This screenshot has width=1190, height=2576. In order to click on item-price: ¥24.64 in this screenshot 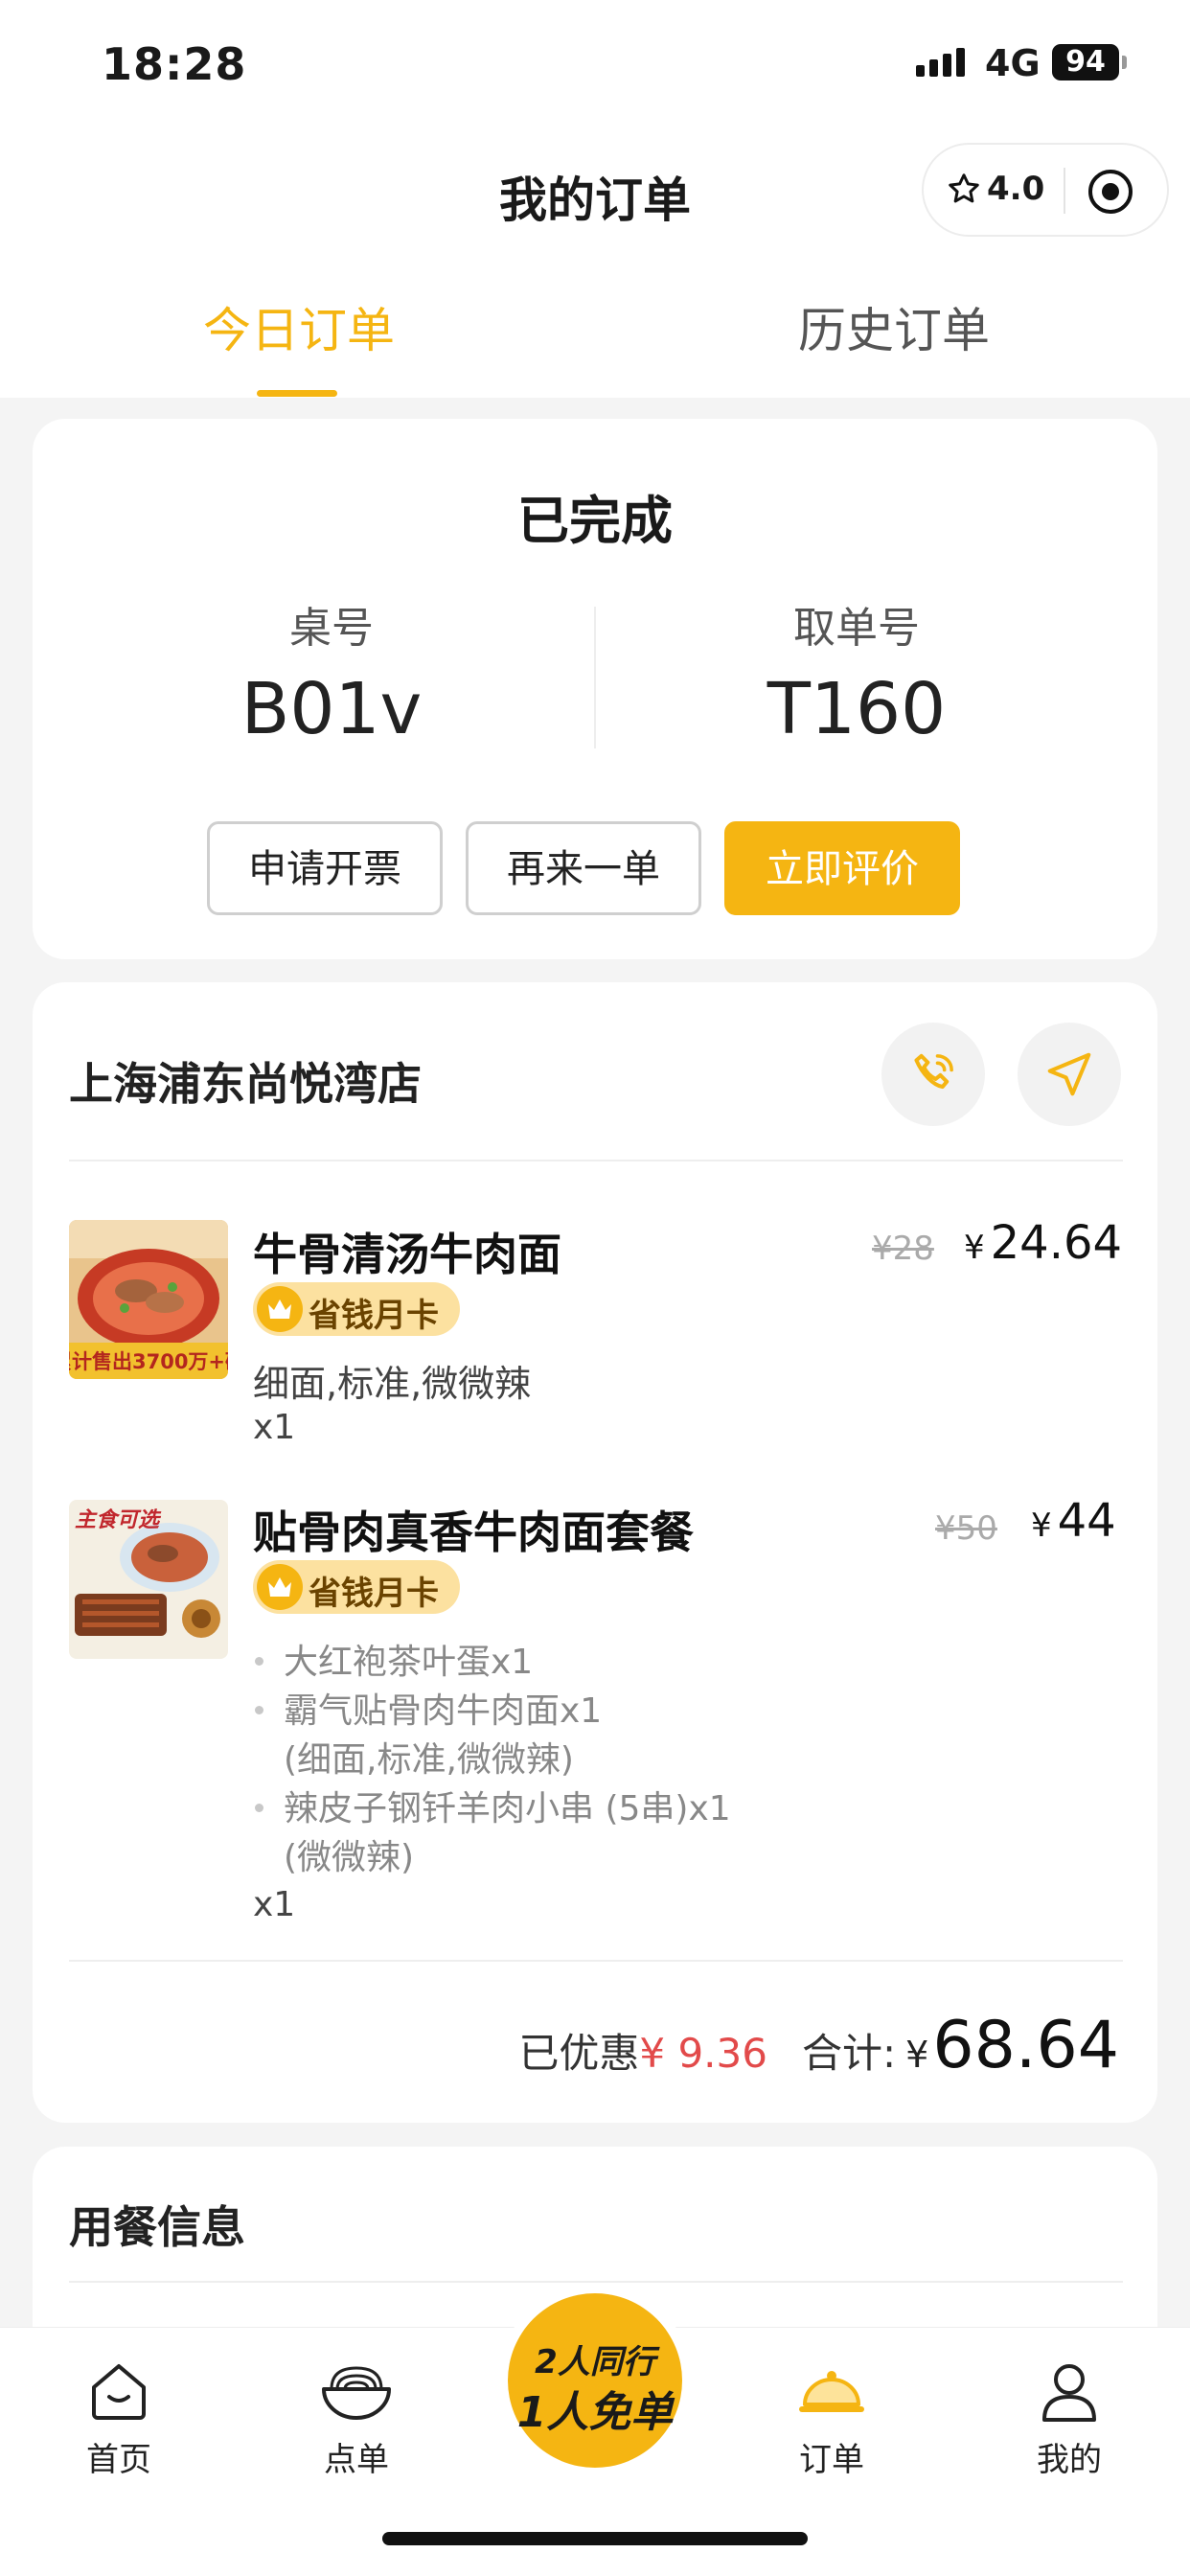, I will do `click(1043, 1243)`.